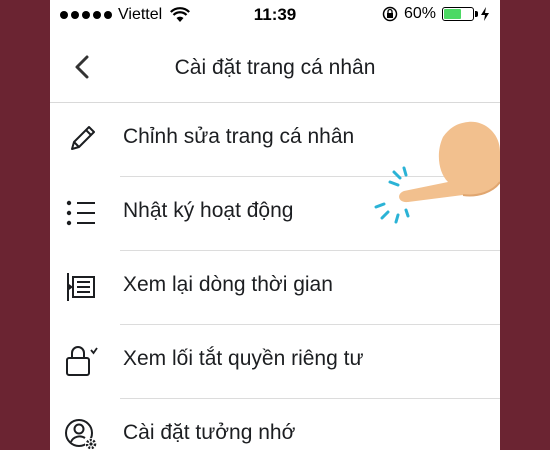  What do you see at coordinates (83, 138) in the screenshot?
I see `pencil-icon` at bounding box center [83, 138].